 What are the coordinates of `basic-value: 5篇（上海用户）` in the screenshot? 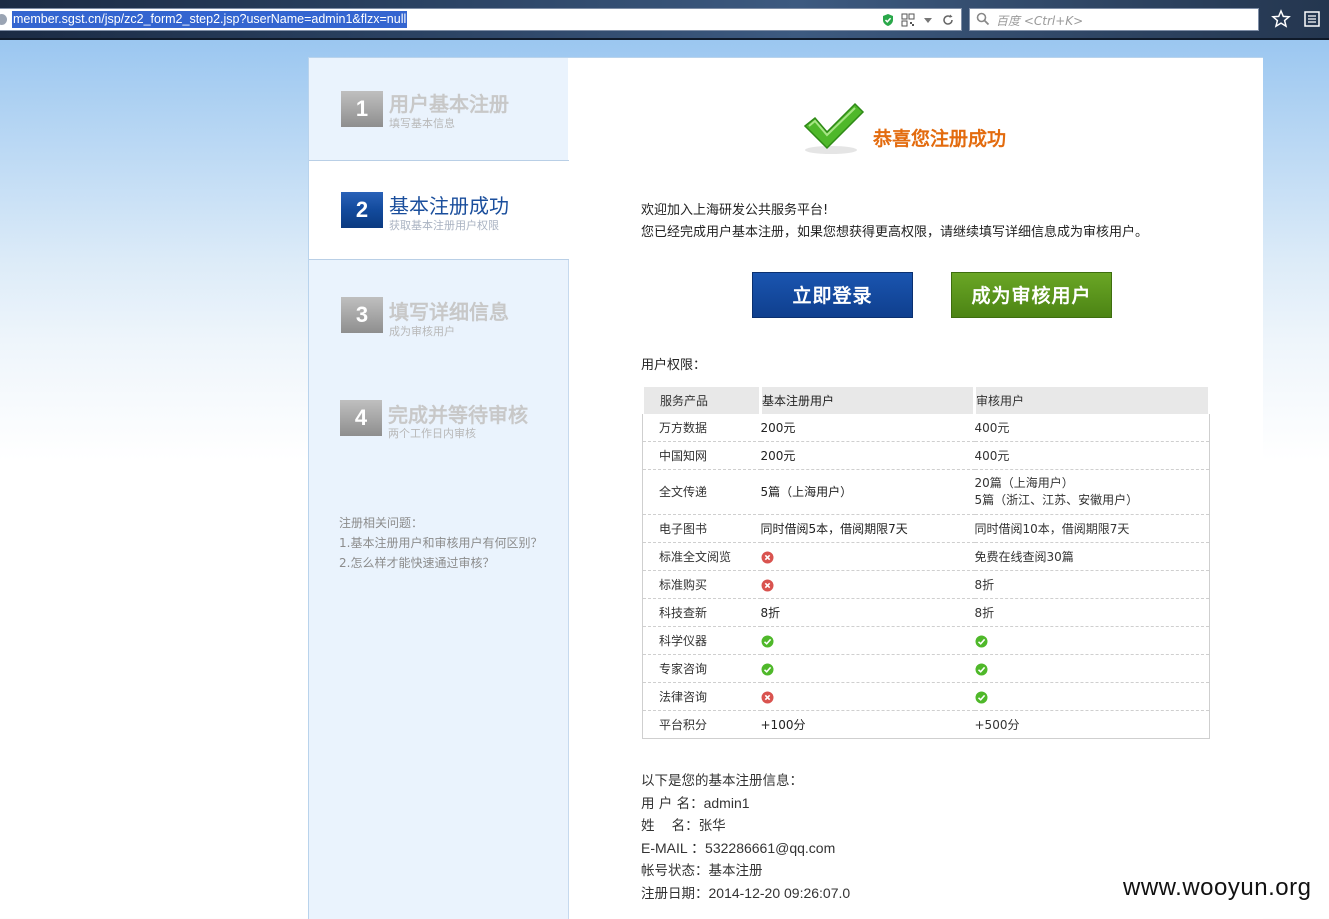 It's located at (806, 491).